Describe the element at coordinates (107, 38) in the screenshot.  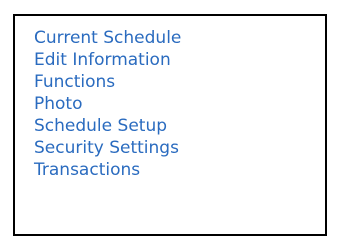
I see `menu-link-current-schedule: Current Schedule` at that location.